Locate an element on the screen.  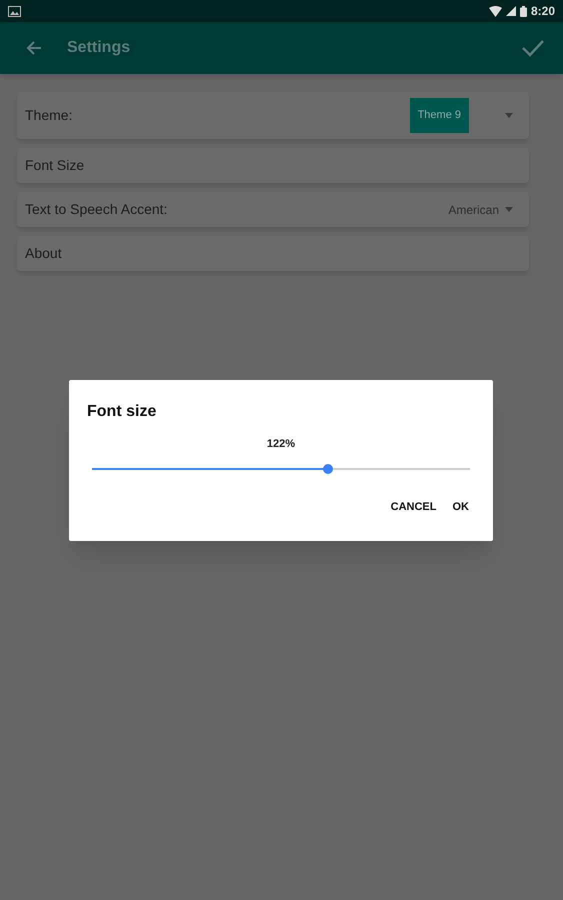
dialog-button: OK is located at coordinates (460, 506).